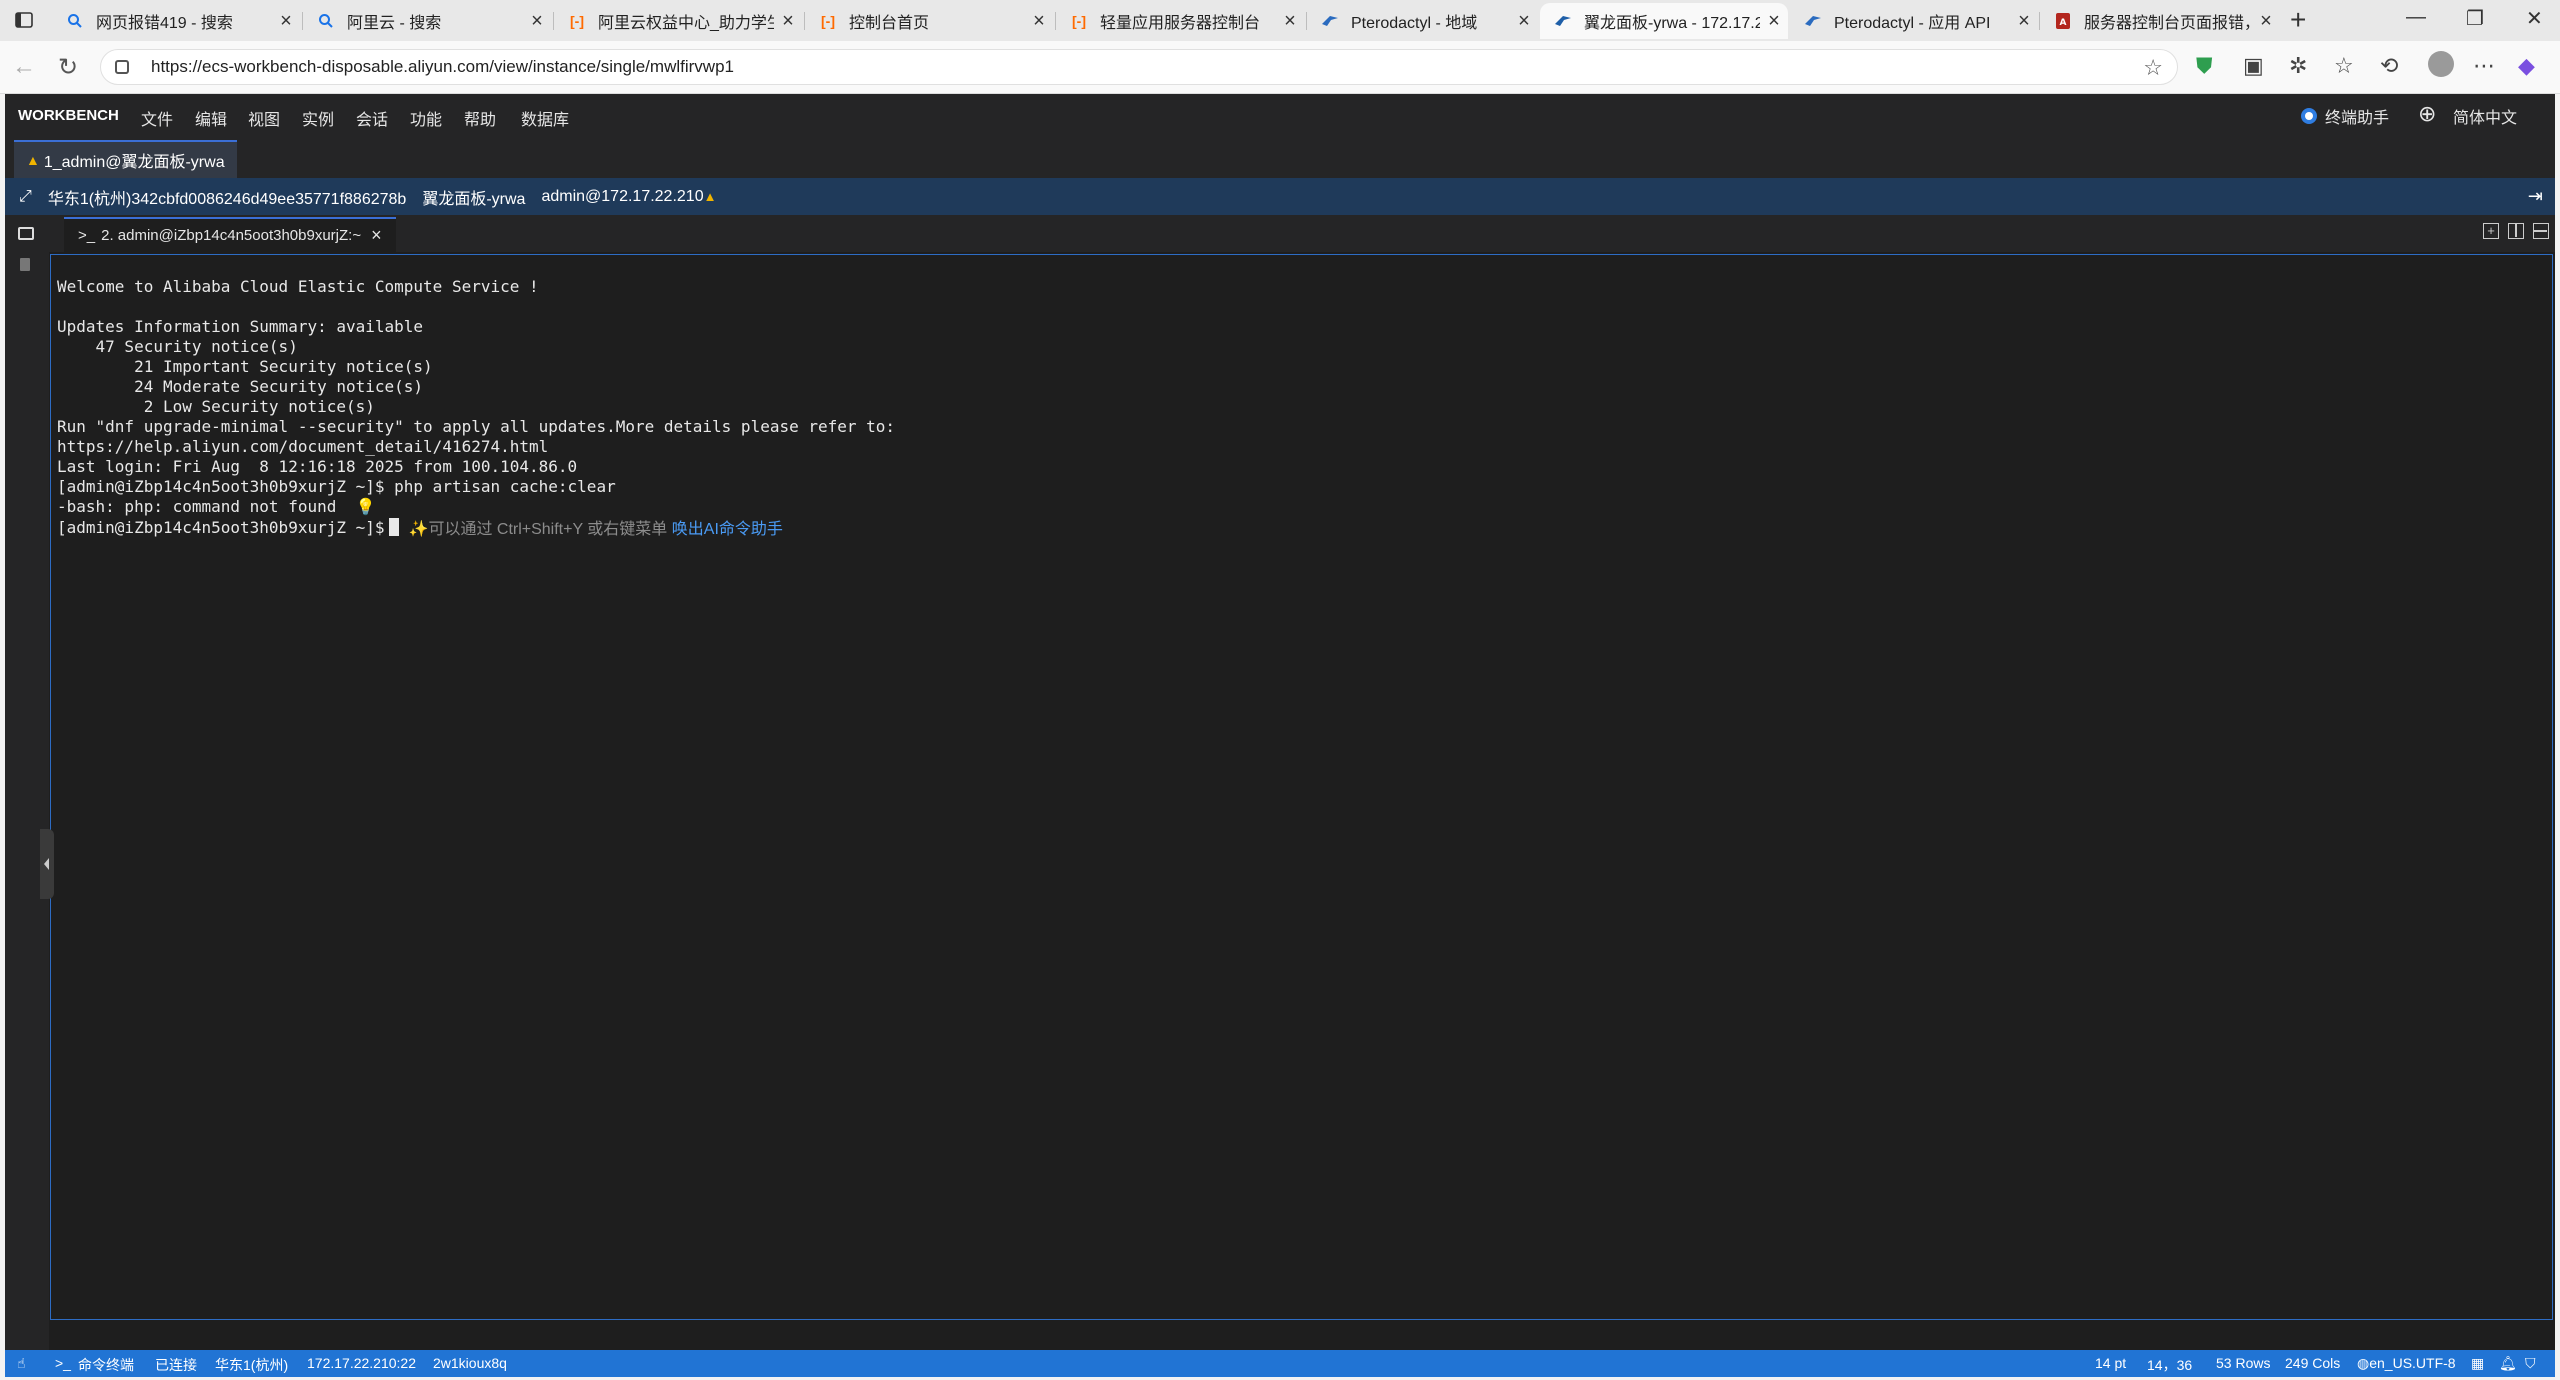  I want to click on terminal-tab: >_ 2. admin@iZbp14c4n5oot3h0b9xurjZ:~ ×, so click(230, 234).